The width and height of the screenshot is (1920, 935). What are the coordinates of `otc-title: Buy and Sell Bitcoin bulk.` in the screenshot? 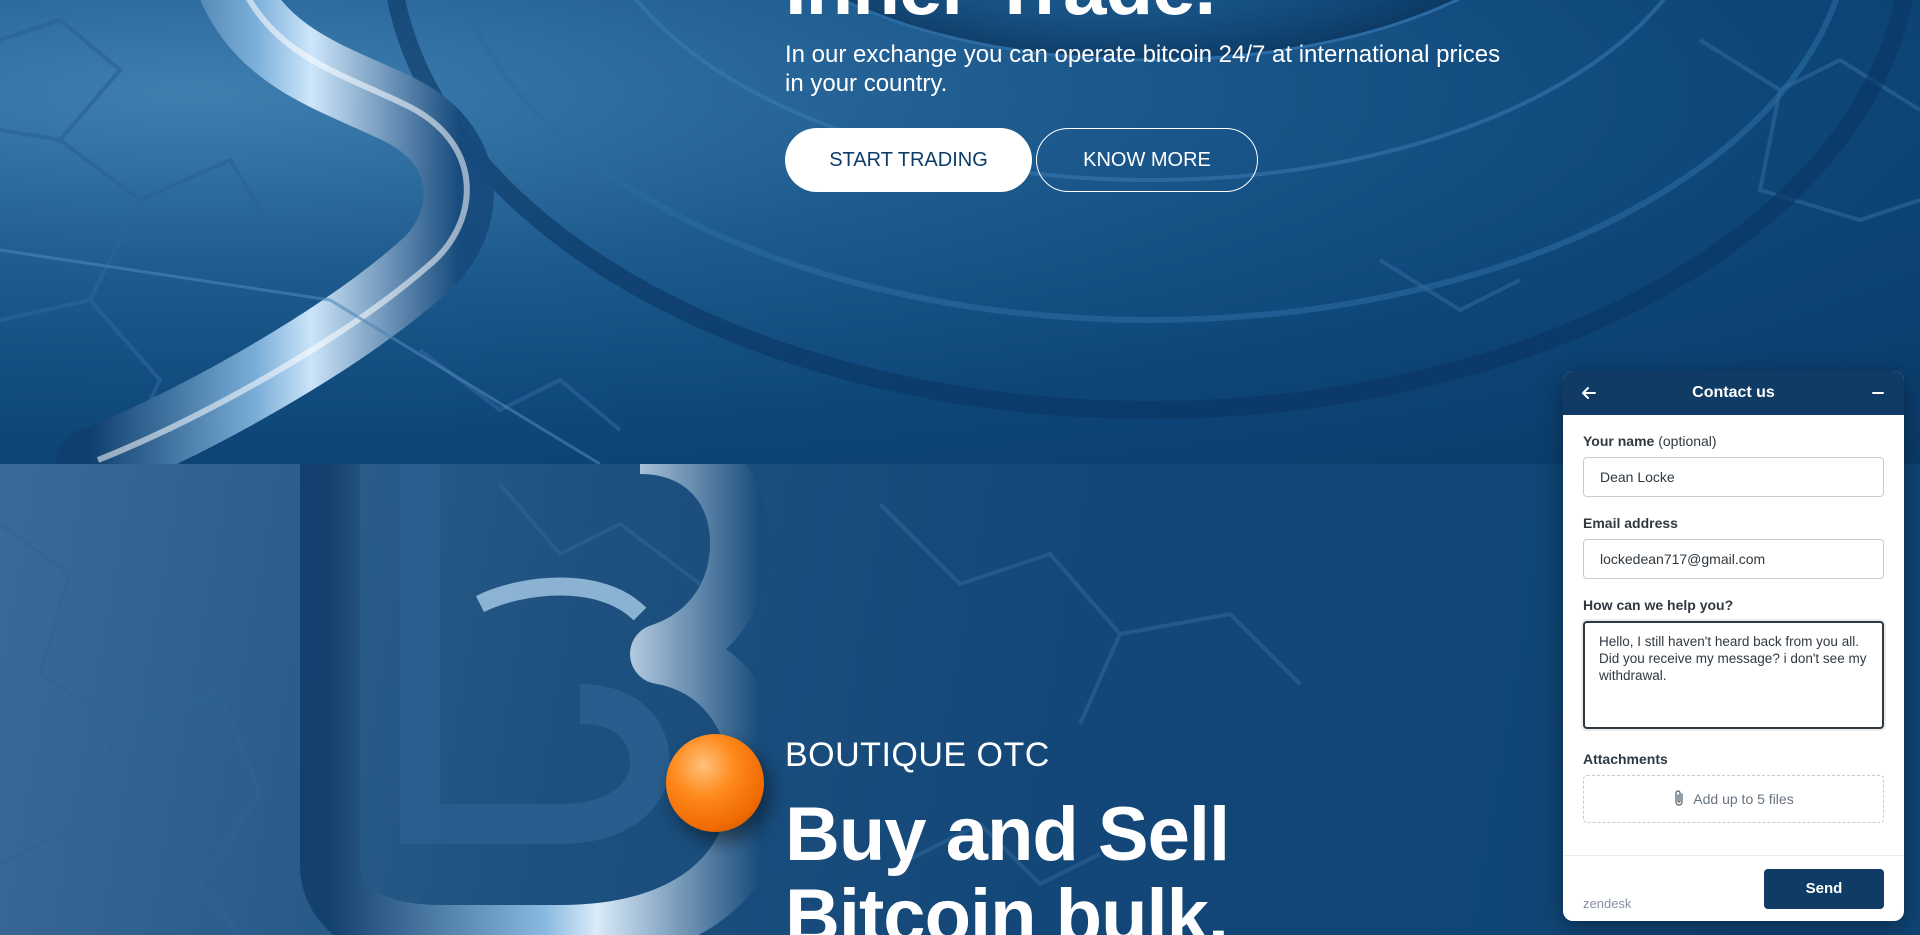 It's located at (1007, 863).